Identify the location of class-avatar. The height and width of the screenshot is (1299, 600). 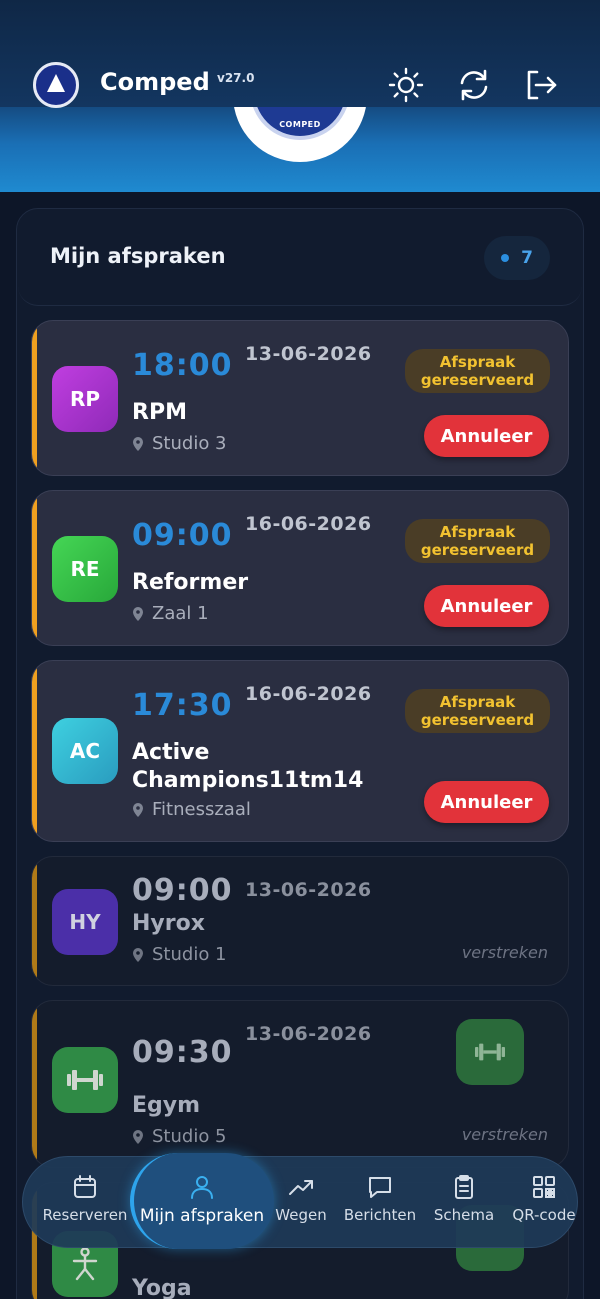
(85, 1080).